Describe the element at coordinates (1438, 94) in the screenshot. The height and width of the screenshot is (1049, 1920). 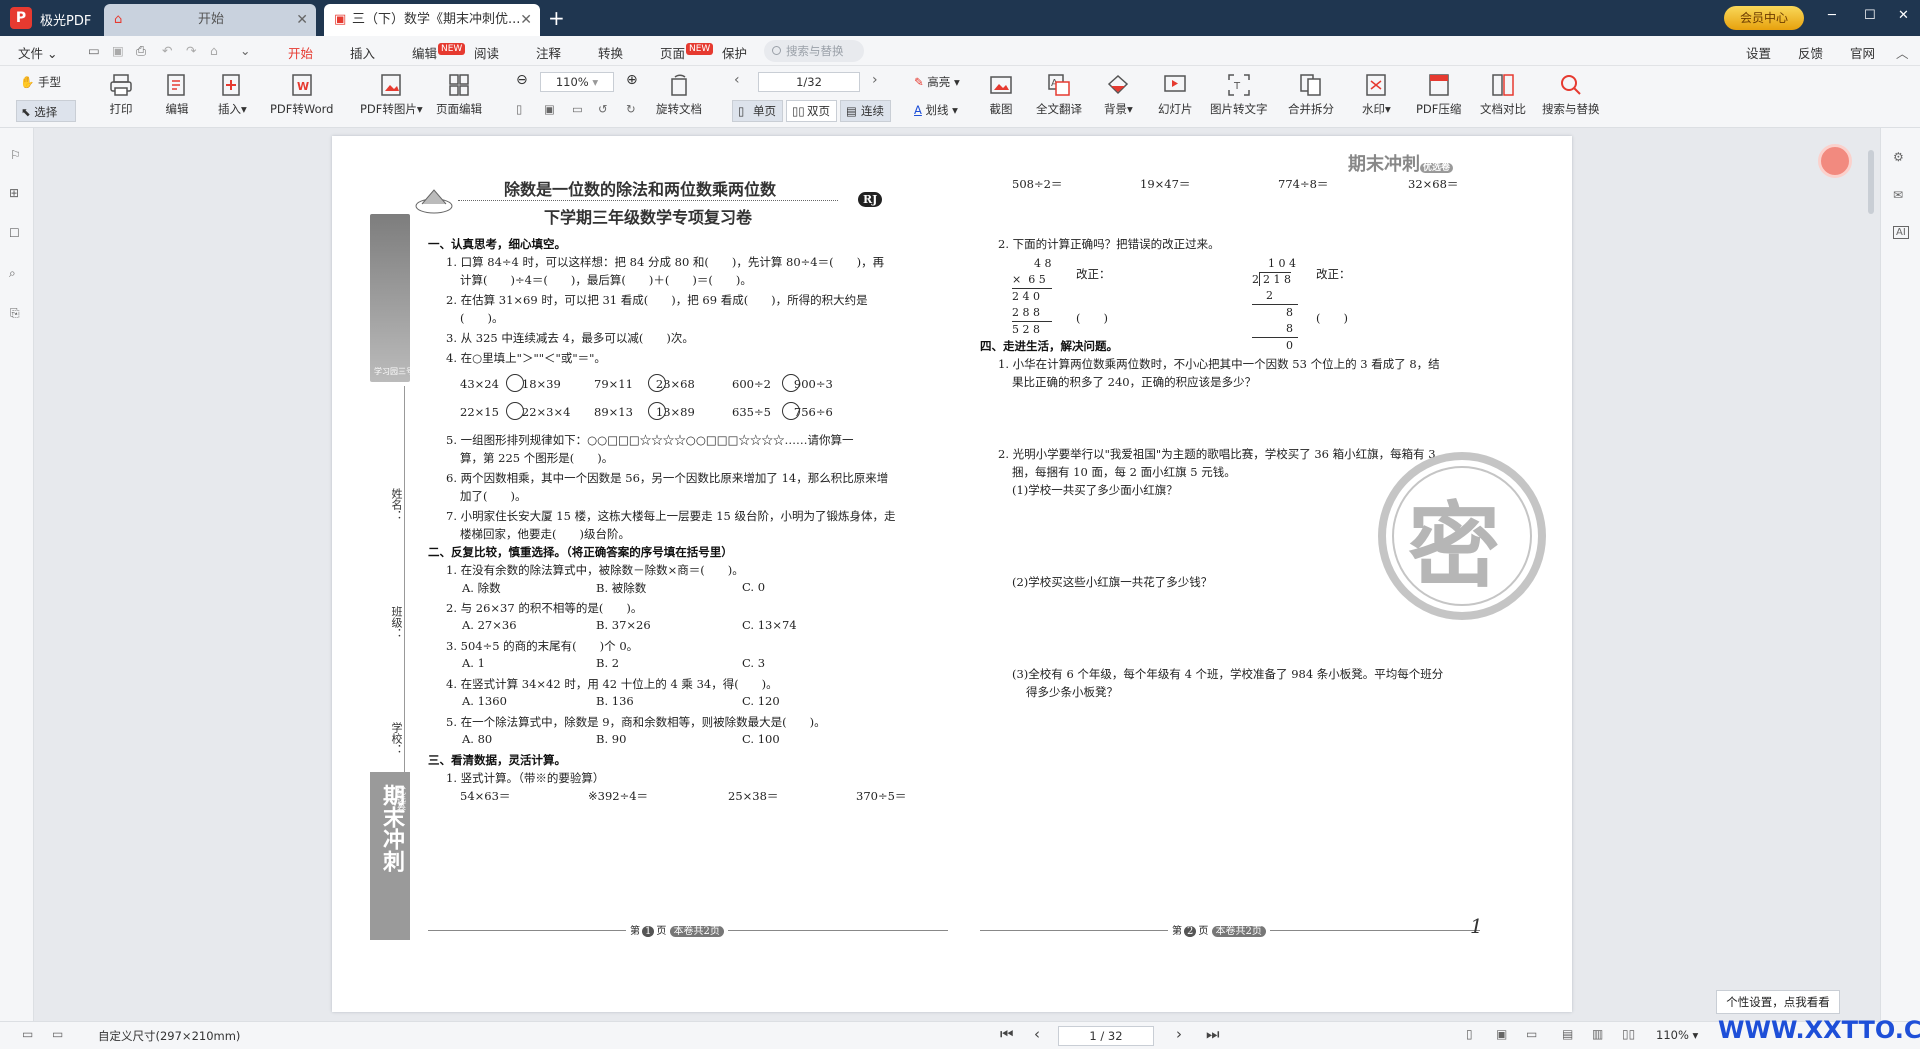
I see `pdf-compress-button: PDF压缩` at that location.